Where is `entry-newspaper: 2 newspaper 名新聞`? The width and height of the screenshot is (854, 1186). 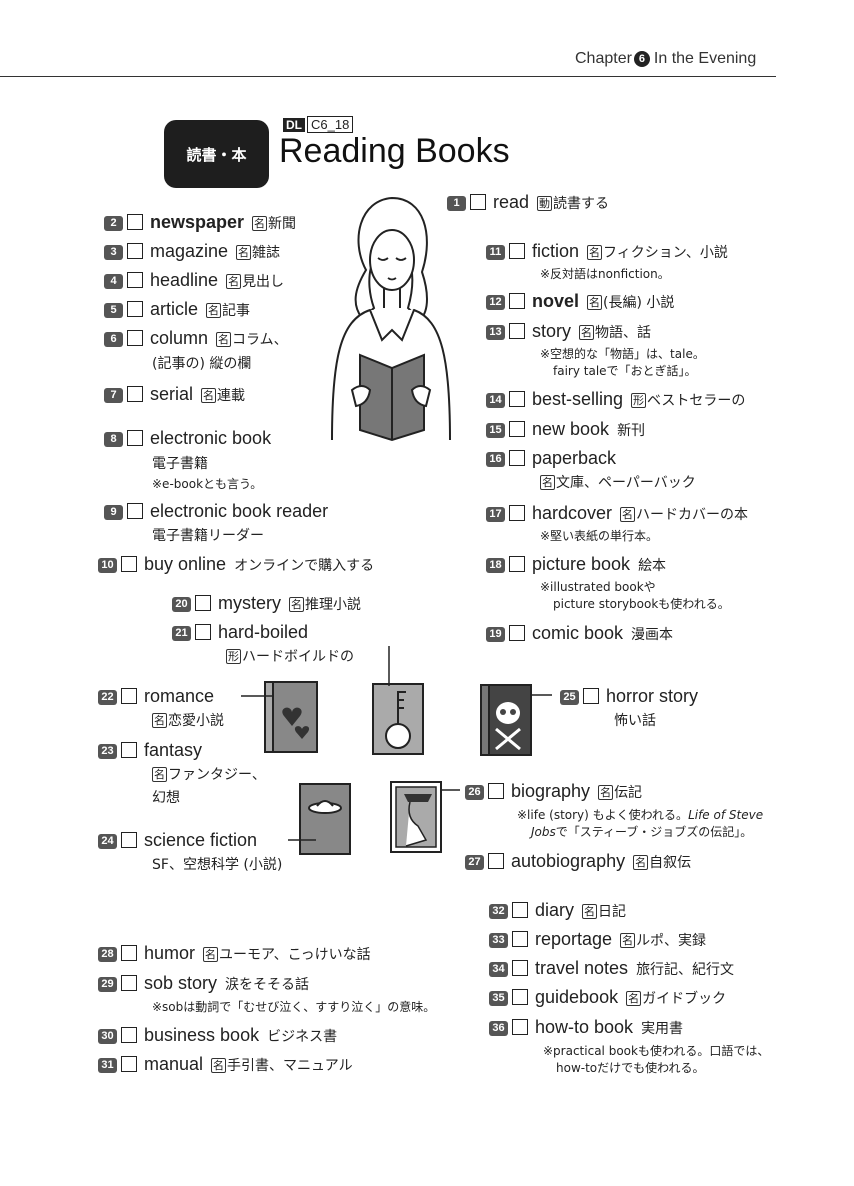
entry-newspaper: 2 newspaper 名新聞 is located at coordinates (200, 223).